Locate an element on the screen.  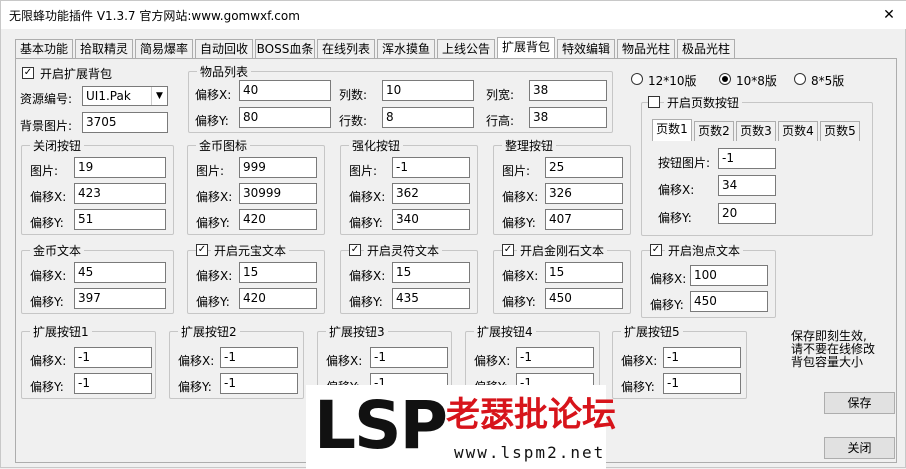
diamond-x-label: 偏移X: is located at coordinates (520, 276).